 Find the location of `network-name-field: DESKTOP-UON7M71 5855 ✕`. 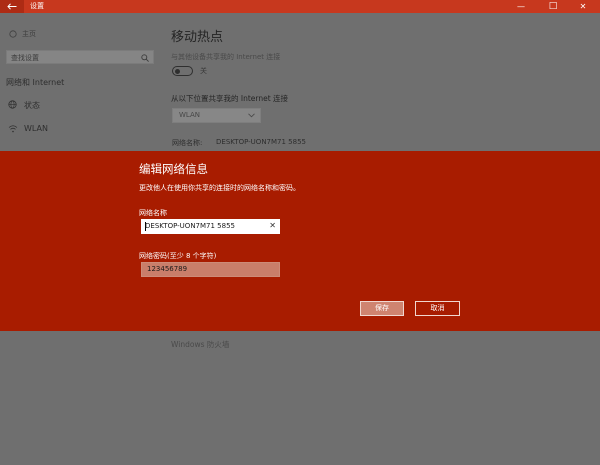

network-name-field: DESKTOP-UON7M71 5855 ✕ is located at coordinates (210, 226).